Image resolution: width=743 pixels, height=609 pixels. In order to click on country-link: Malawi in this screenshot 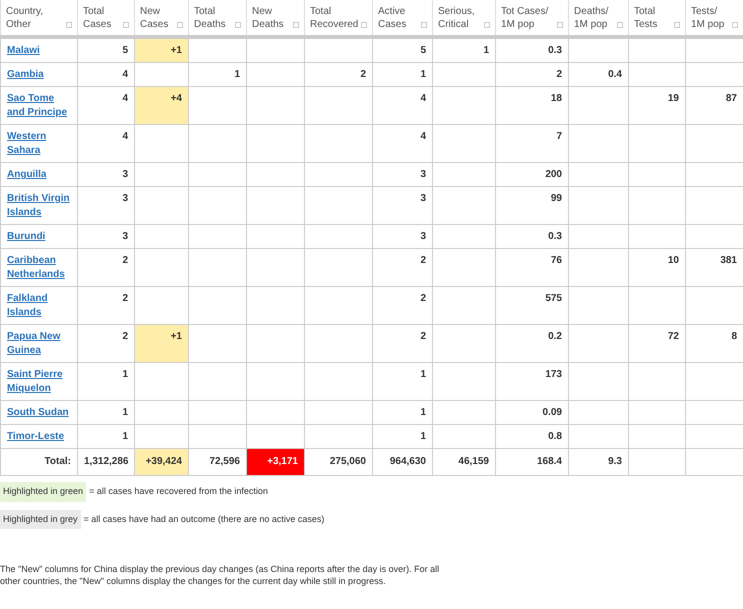, I will do `click(23, 51)`.